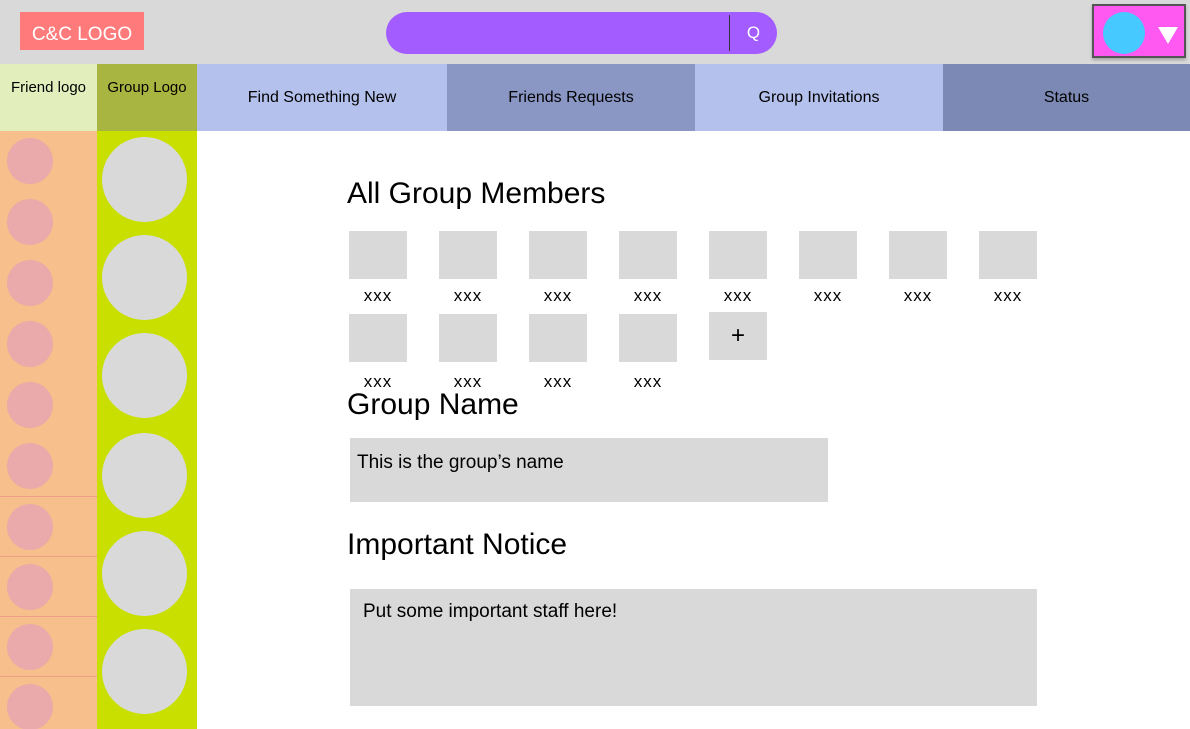 This screenshot has width=1190, height=729. I want to click on tab-status: Status, so click(1066, 97).